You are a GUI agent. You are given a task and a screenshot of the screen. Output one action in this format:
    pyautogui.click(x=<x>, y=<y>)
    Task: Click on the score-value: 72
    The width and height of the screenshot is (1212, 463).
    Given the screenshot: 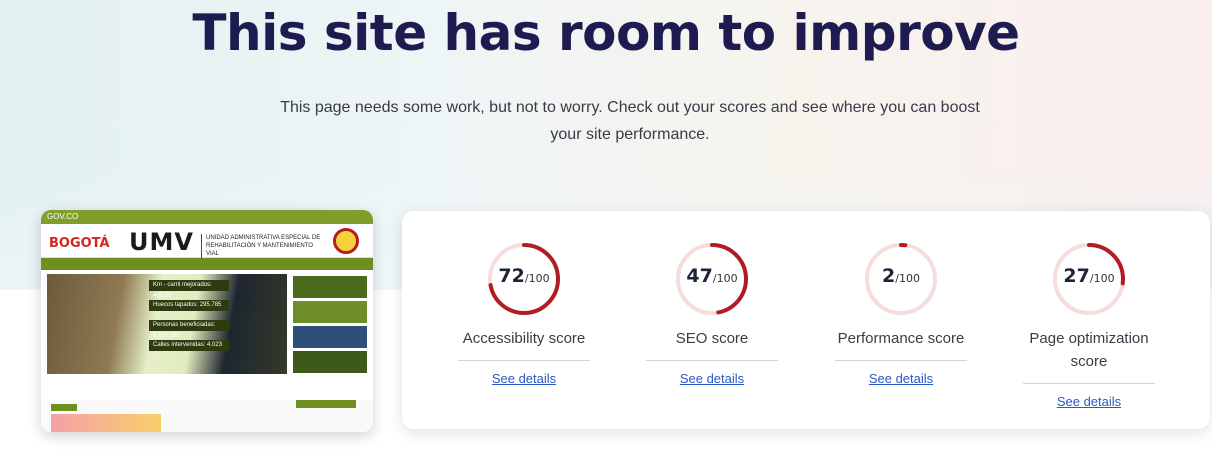 What is the action you would take?
    pyautogui.click(x=511, y=276)
    